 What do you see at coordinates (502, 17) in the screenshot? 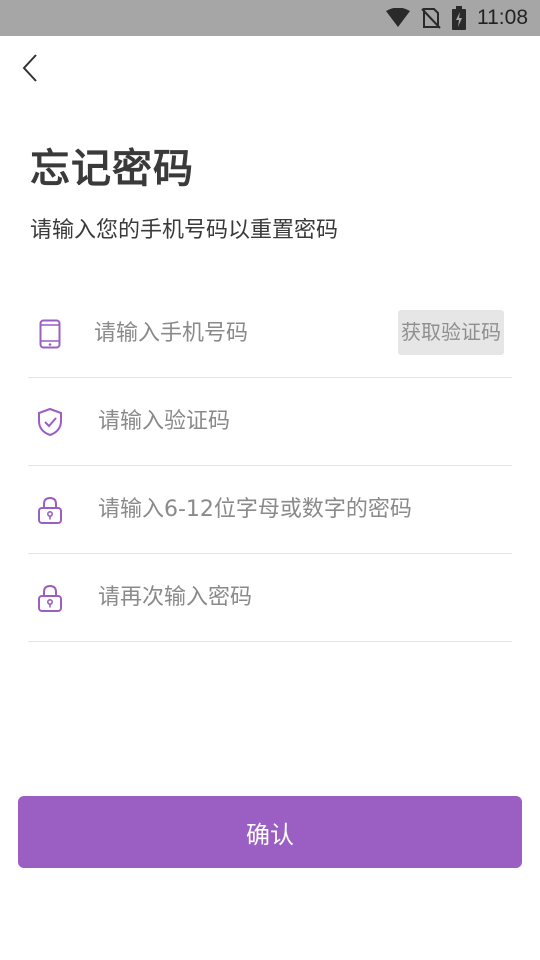
I see `status-time: 11:08` at bounding box center [502, 17].